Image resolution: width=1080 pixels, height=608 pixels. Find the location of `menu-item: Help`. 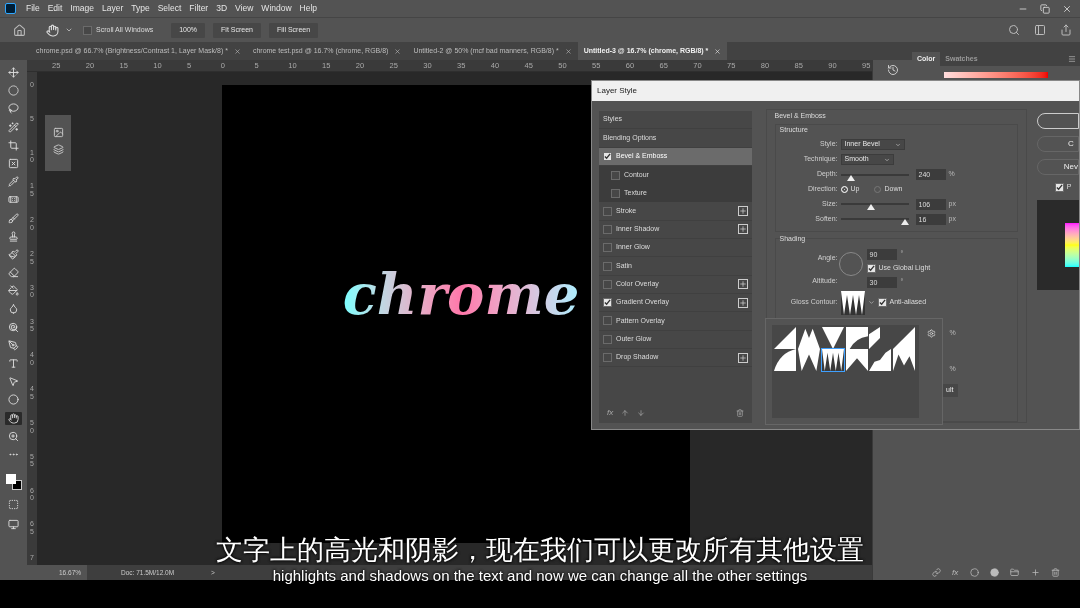

menu-item: Help is located at coordinates (308, 8).